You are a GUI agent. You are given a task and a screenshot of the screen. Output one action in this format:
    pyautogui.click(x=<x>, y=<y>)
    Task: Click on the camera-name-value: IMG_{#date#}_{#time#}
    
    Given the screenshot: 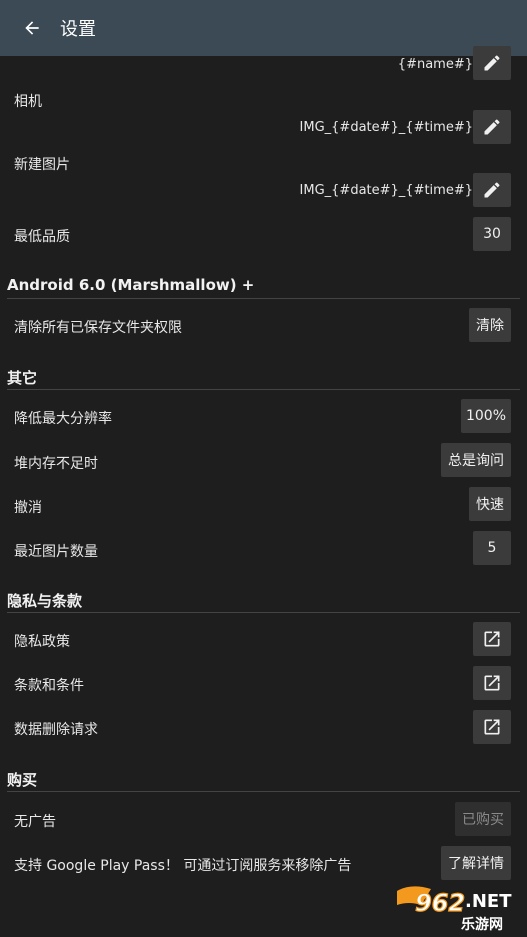 What is the action you would take?
    pyautogui.click(x=386, y=127)
    